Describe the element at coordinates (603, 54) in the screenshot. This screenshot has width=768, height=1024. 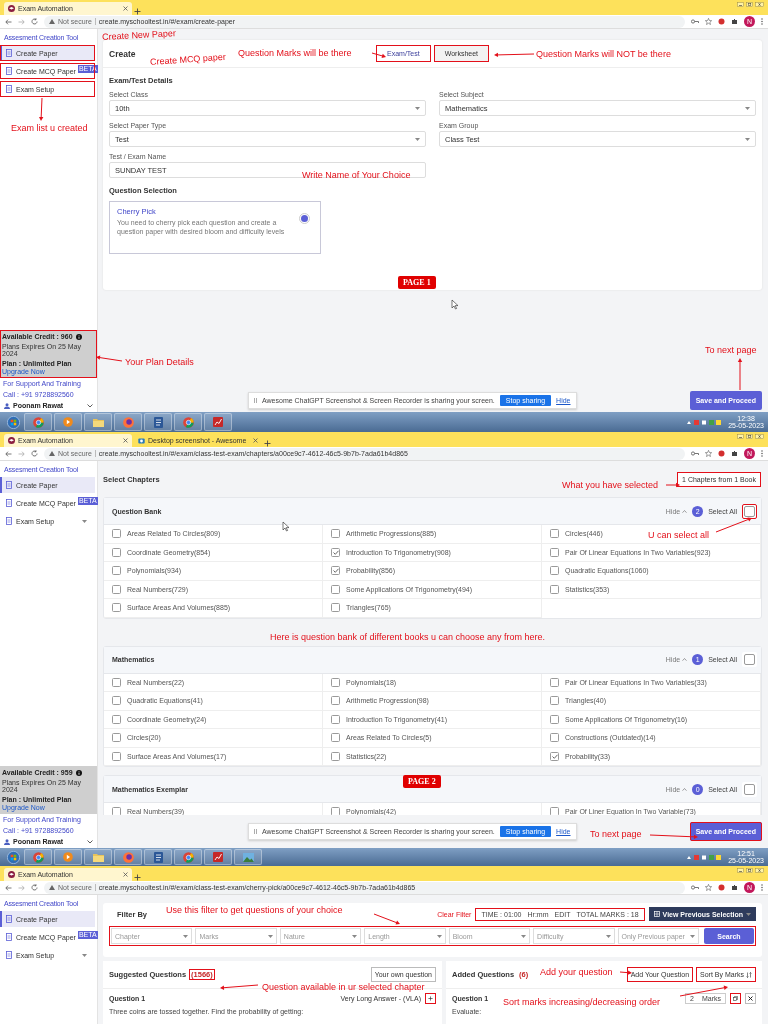
I see `annotation-text: Question Marks will NOT be there` at that location.